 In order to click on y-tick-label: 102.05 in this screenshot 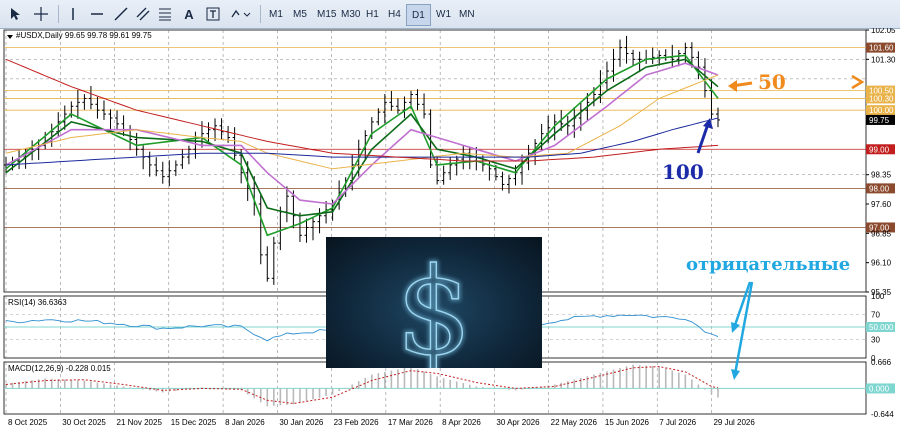, I will do `click(883, 31)`.